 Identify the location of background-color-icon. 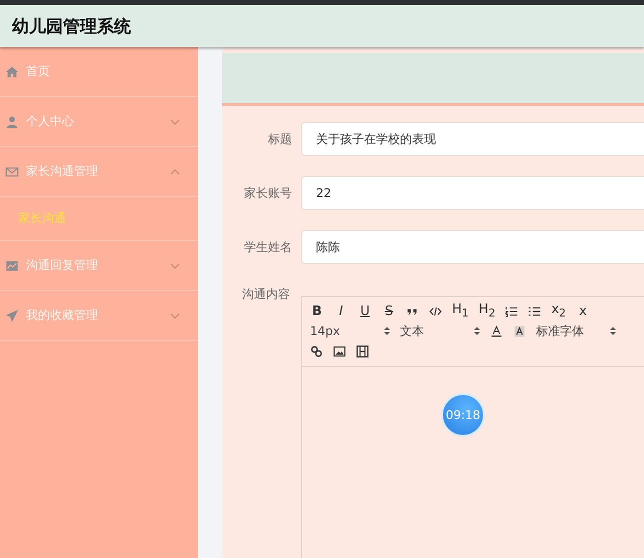
(519, 331).